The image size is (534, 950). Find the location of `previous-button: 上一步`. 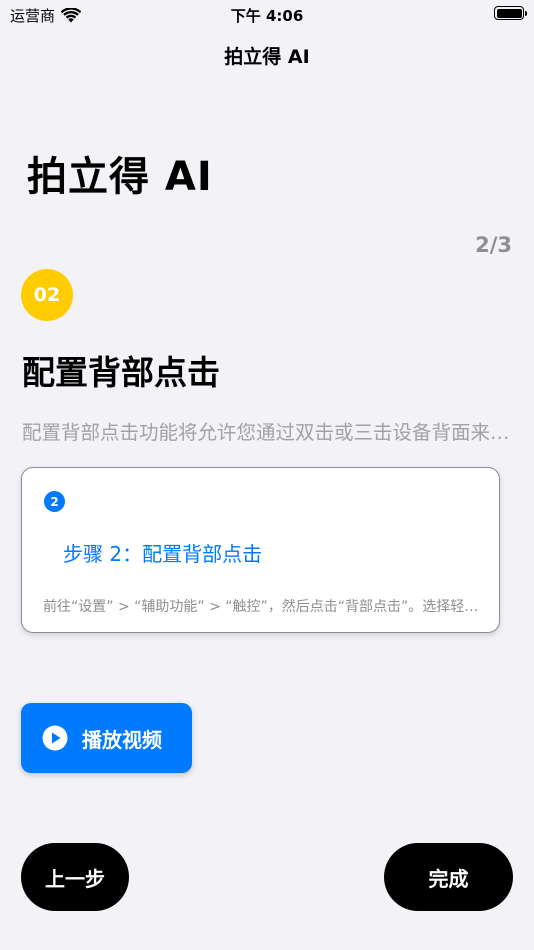

previous-button: 上一步 is located at coordinates (75, 877).